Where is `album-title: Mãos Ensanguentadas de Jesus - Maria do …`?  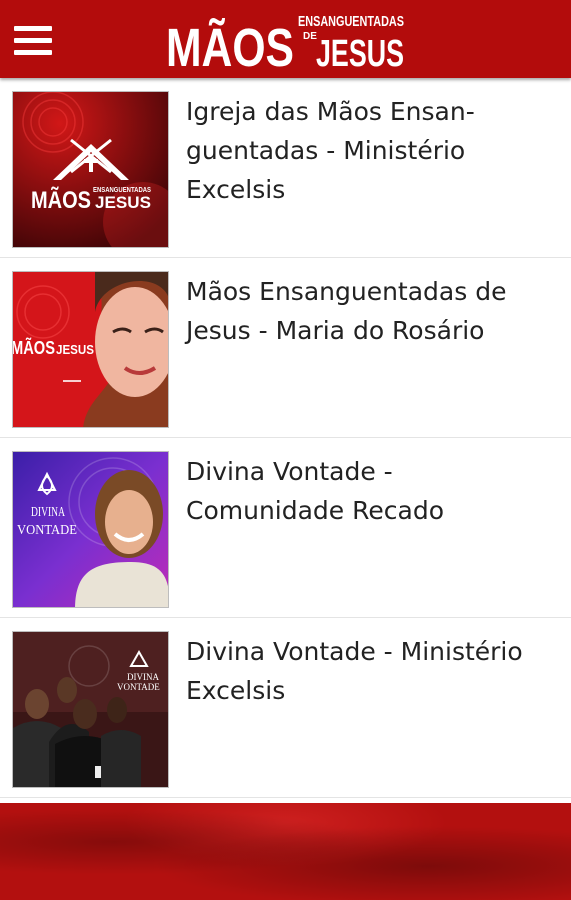 album-title: Mãos Ensanguentadas de Jesus - Maria do … is located at coordinates (346, 311).